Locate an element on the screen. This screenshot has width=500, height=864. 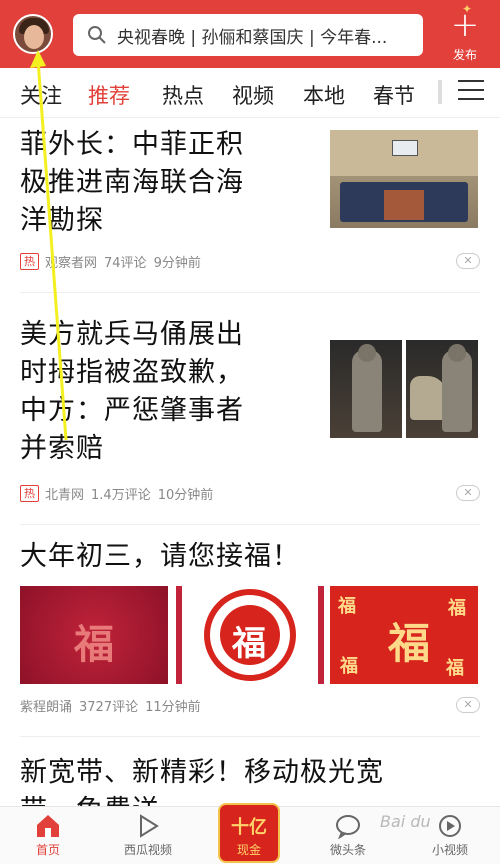
nav-xigua-video: 西瓜视频 is located at coordinates (148, 834).